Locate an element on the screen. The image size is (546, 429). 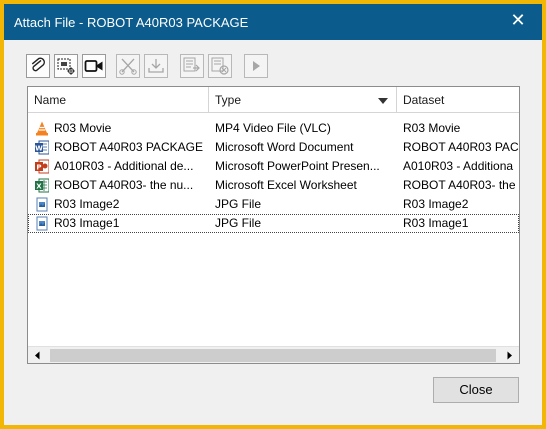
vlc-icon is located at coordinates (42, 128).